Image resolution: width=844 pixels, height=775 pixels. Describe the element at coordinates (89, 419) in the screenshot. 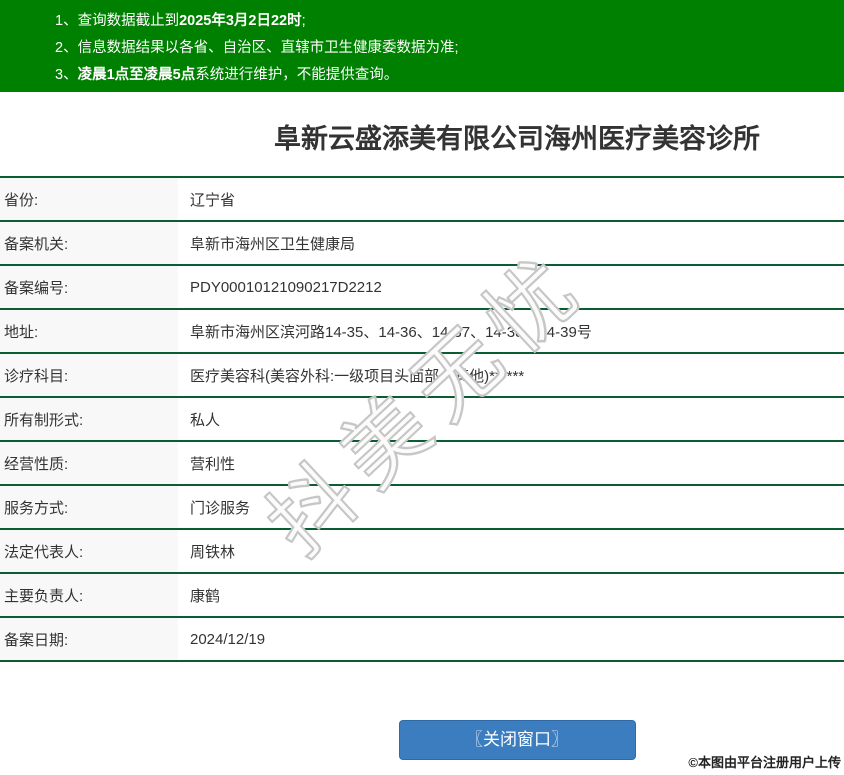

I see `row-label: 所有制形式:` at that location.